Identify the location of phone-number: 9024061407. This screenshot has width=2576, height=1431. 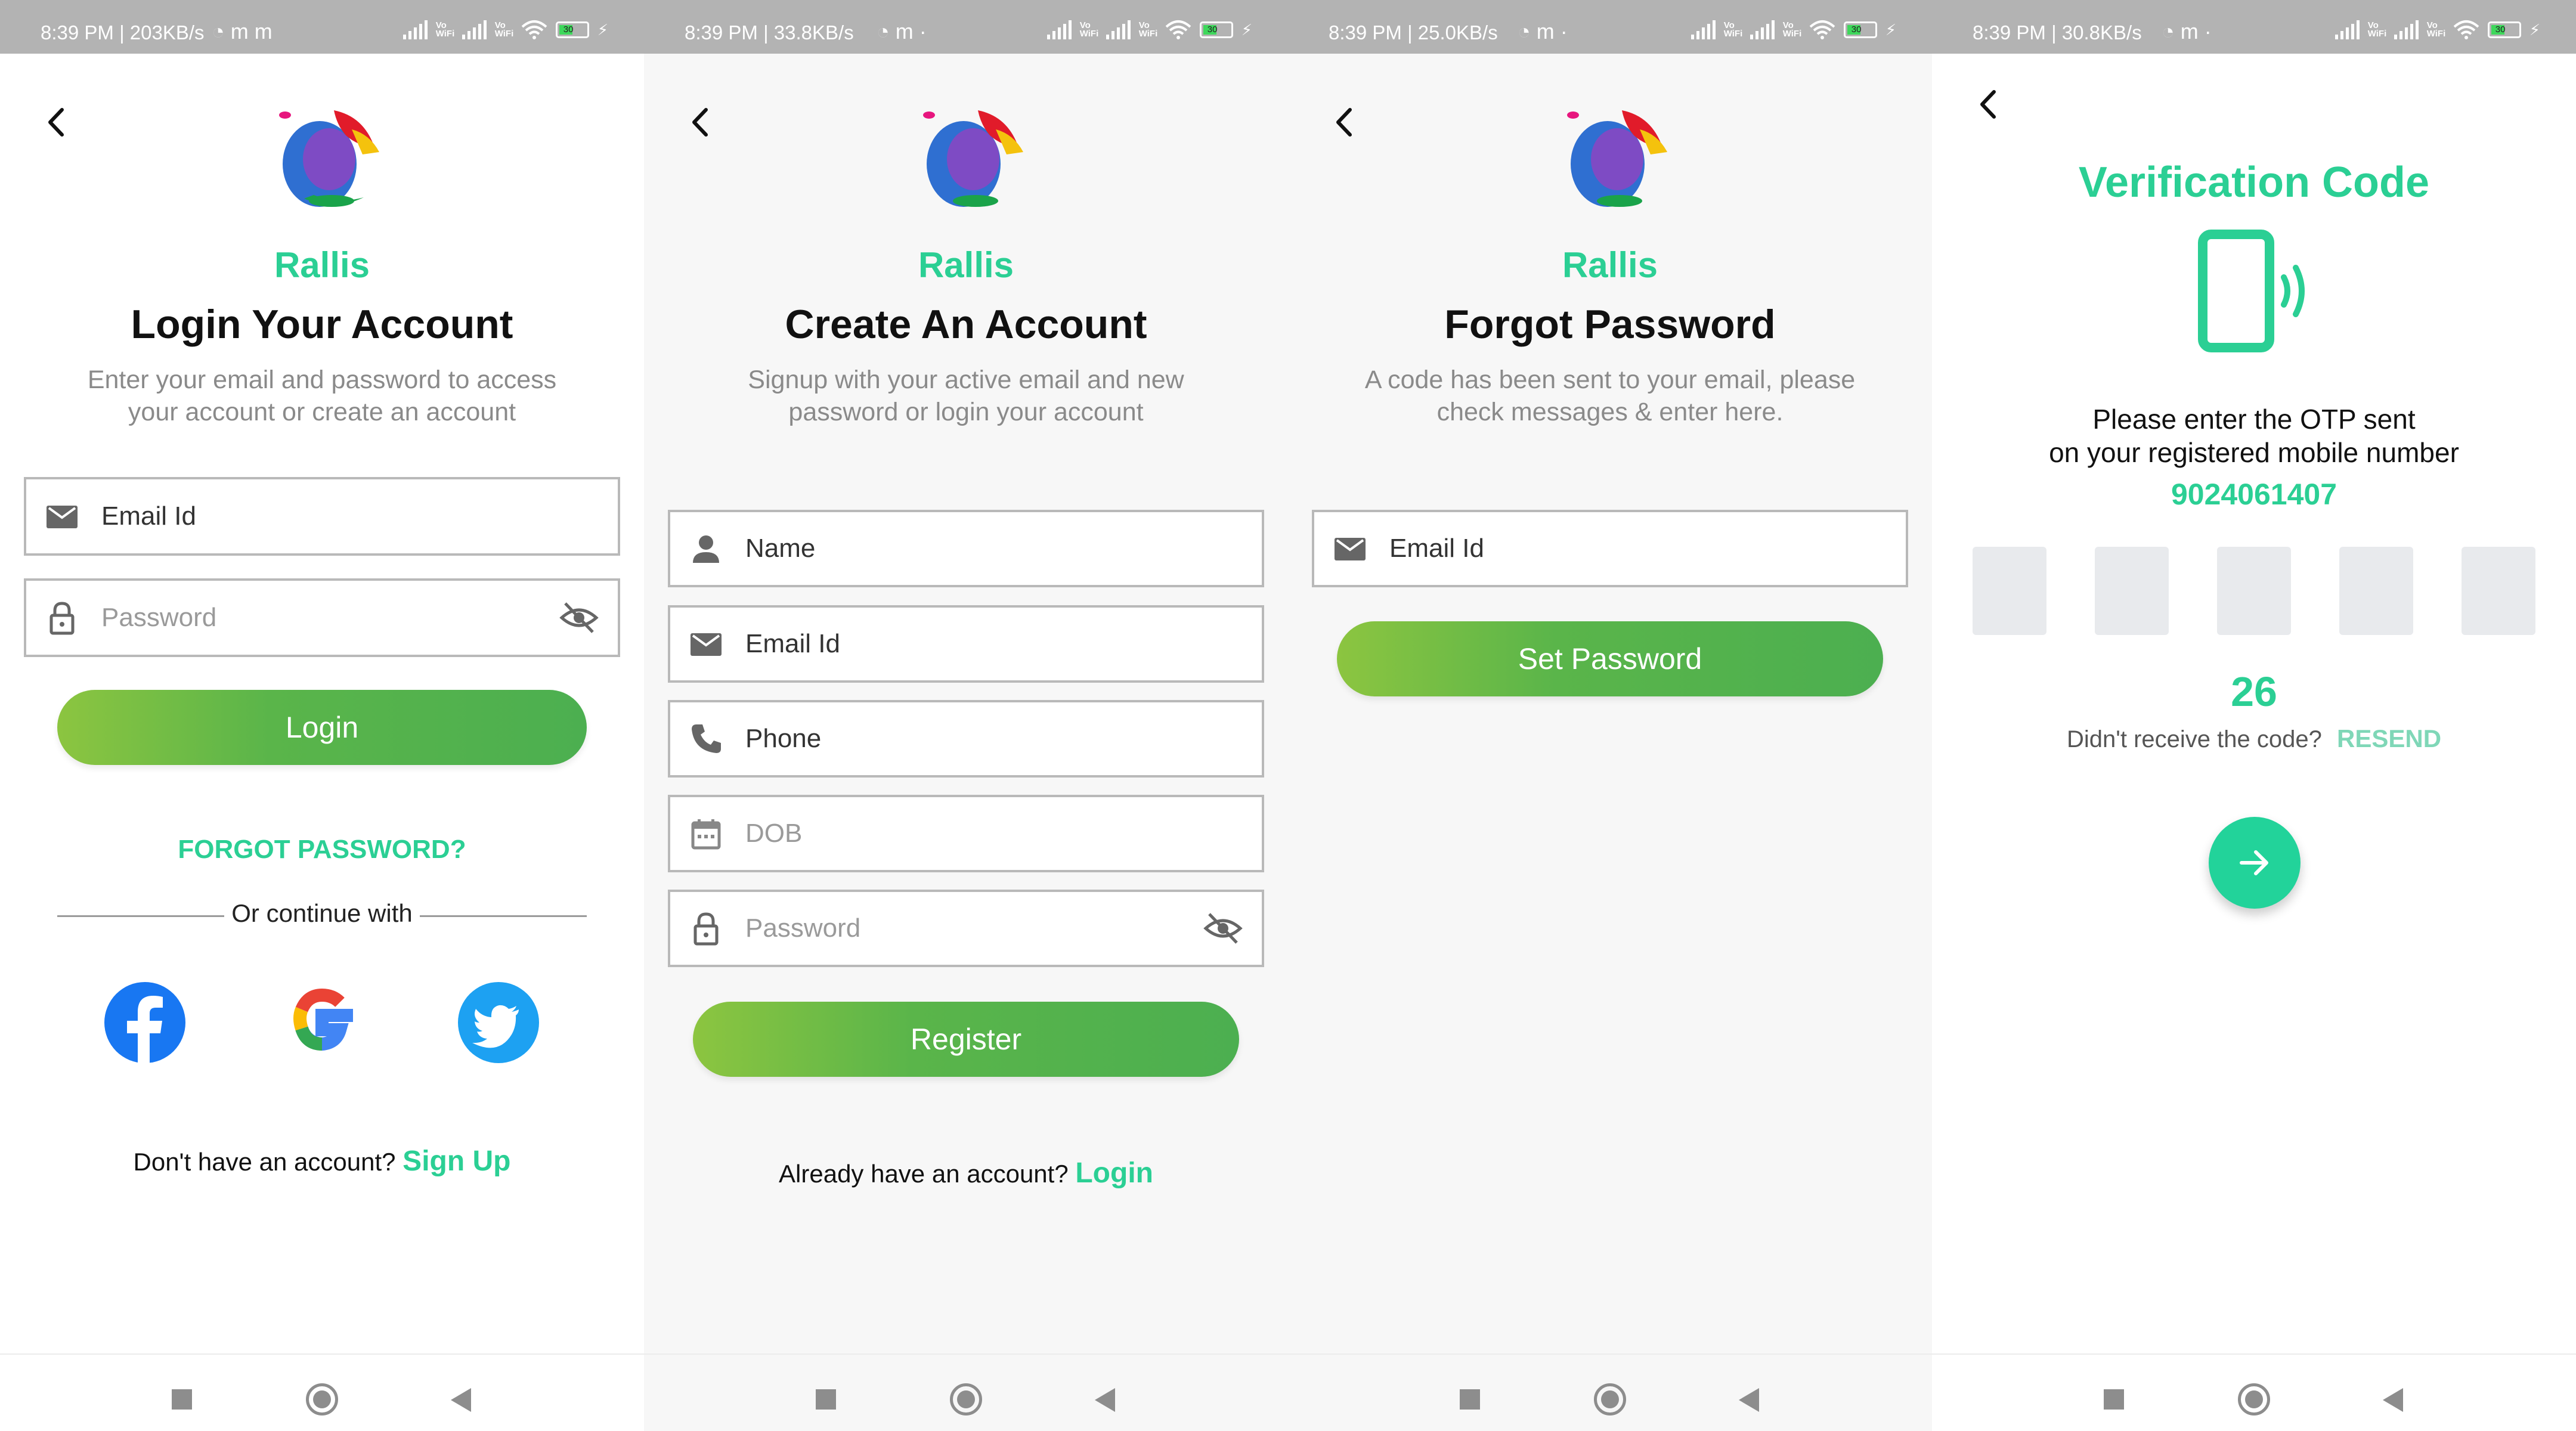
(2254, 494).